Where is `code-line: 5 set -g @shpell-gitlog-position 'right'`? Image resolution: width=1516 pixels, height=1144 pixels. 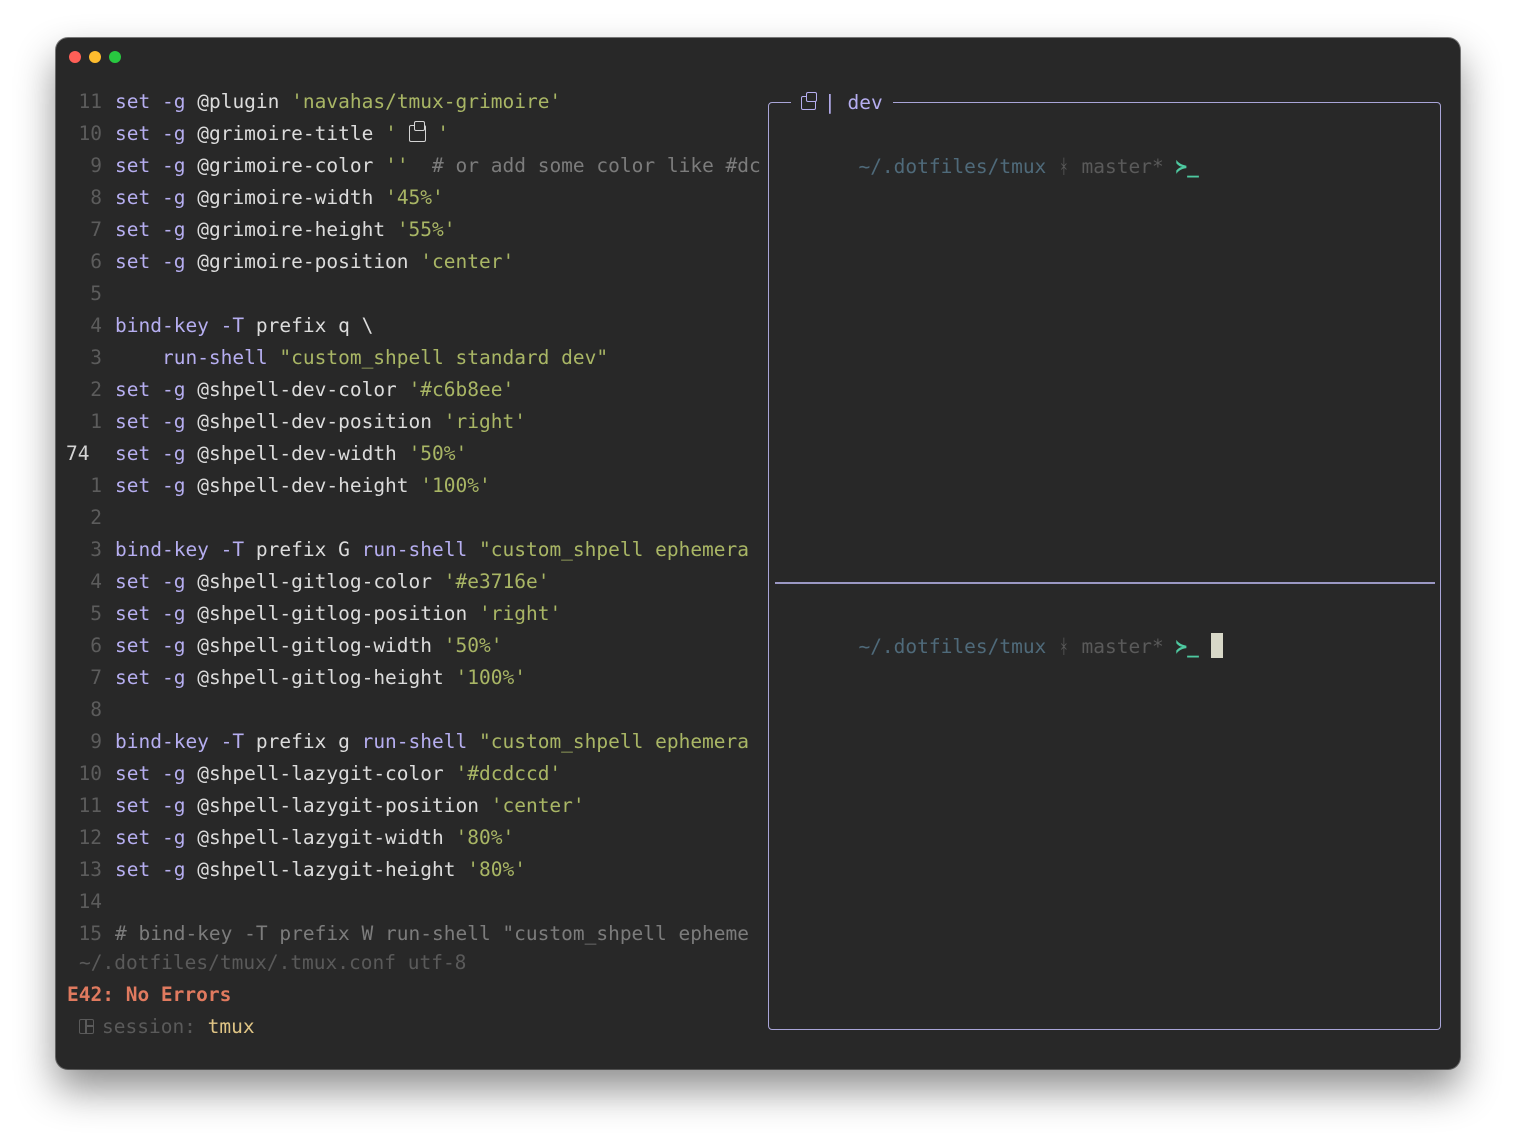 code-line: 5 set -g @shpell-gitlog-position 'right' is located at coordinates (409, 614).